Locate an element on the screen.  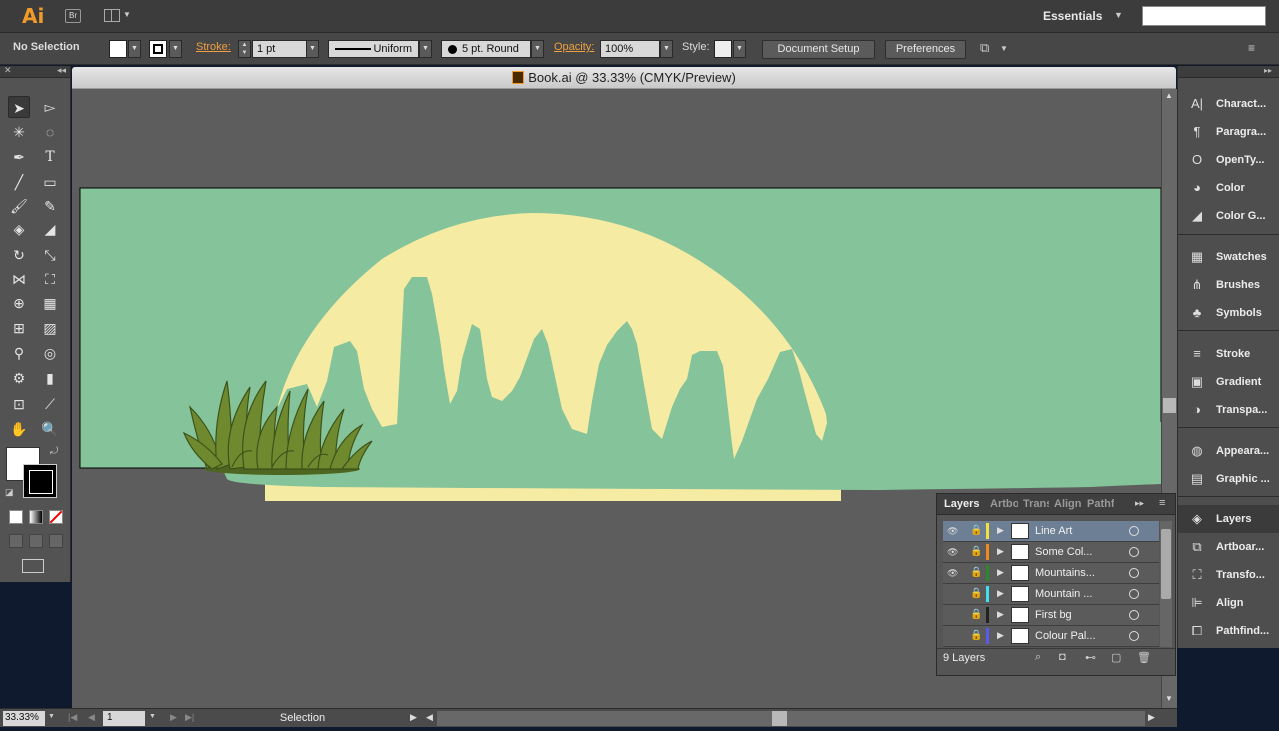
stroke-profile-dropdown: Uniform is located at coordinates (373, 49).